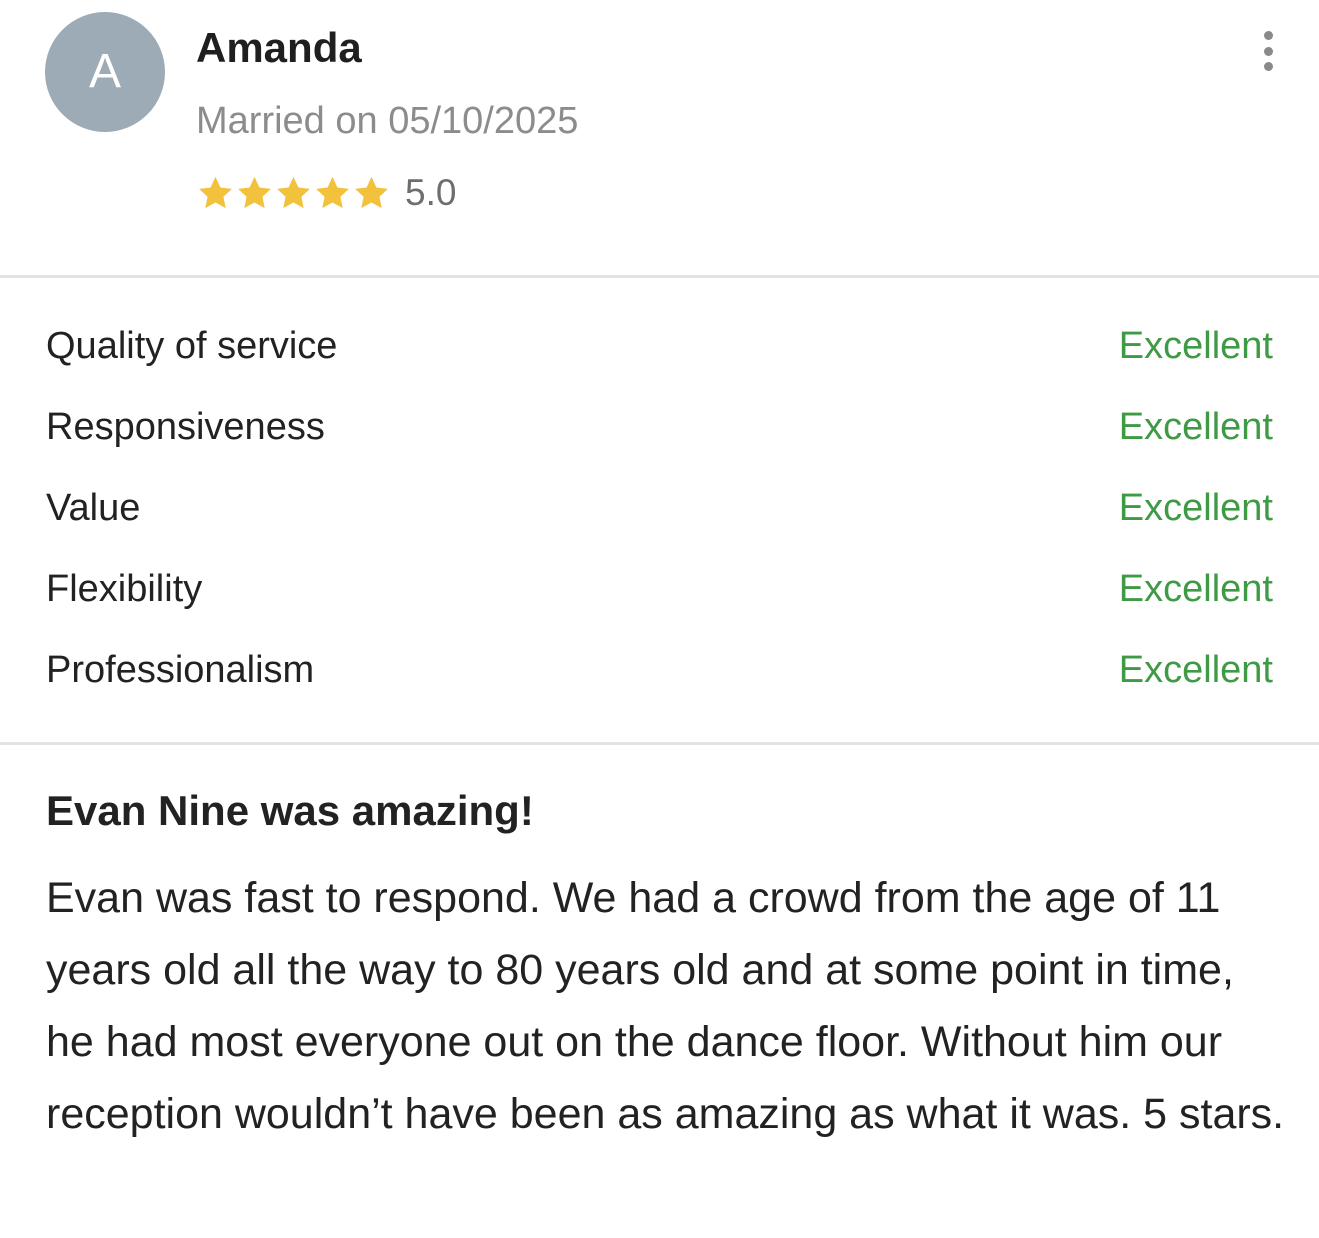 The image size is (1319, 1238). Describe the element at coordinates (180, 670) in the screenshot. I see `rating-label: Professionalism` at that location.